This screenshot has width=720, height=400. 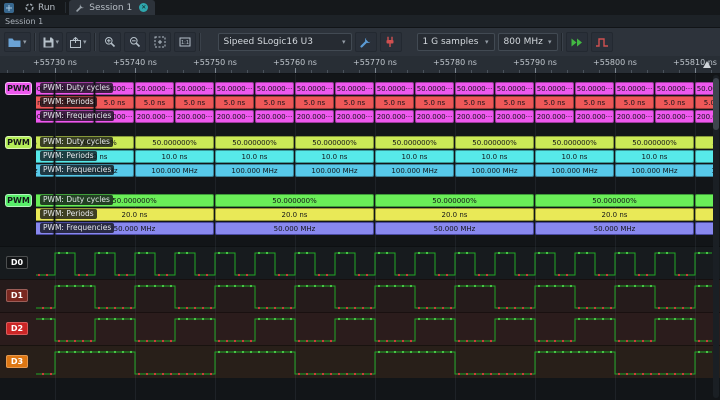 I want to click on decoder-row-label: PWM: Duty cycles, so click(x=76, y=142).